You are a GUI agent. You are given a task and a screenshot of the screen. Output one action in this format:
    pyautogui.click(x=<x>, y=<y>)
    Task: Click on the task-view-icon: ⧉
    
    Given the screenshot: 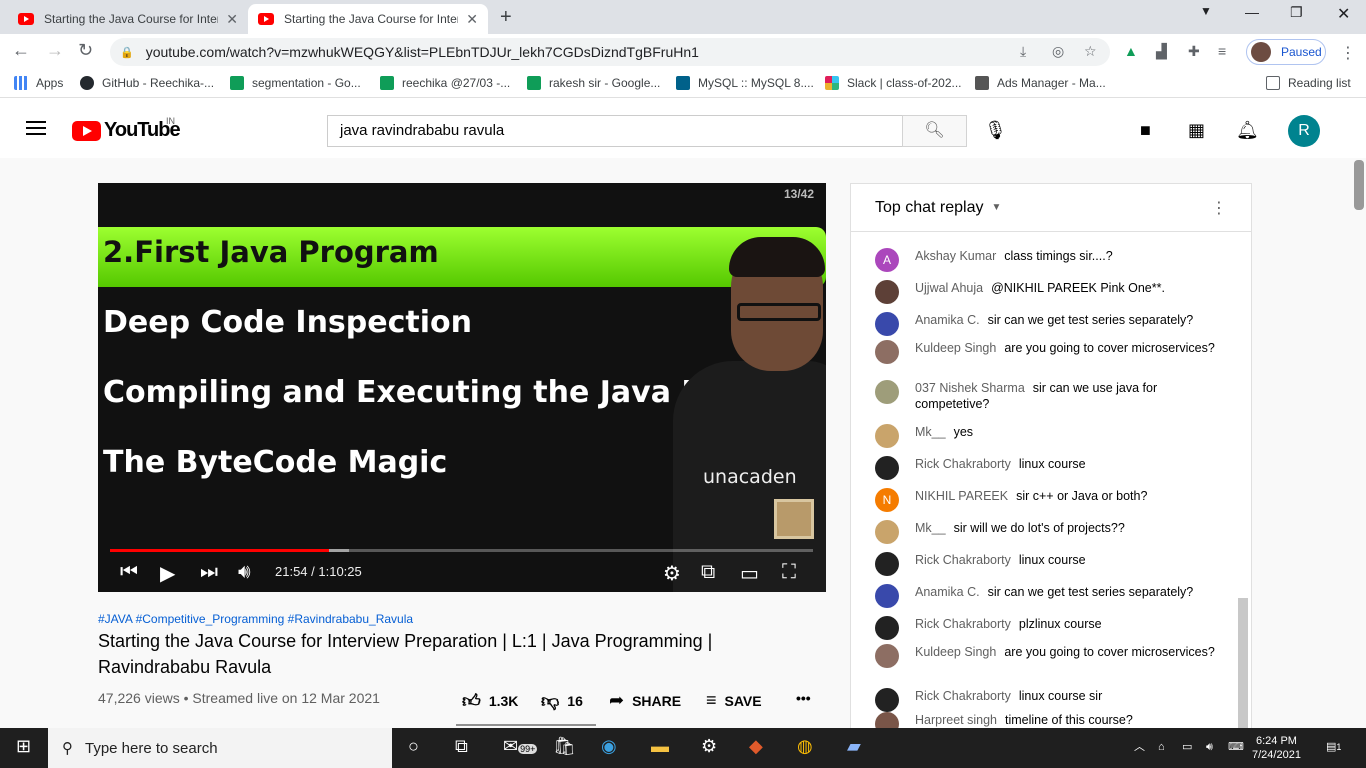 What is the action you would take?
    pyautogui.click(x=461, y=746)
    